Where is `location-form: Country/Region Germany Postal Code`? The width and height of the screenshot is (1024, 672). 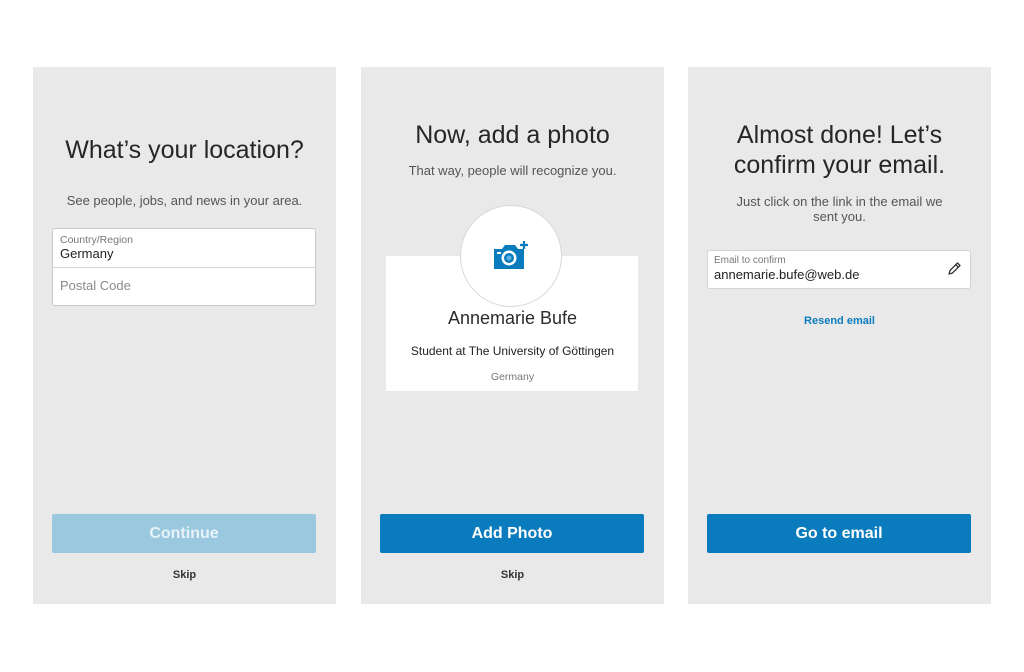 location-form: Country/Region Germany Postal Code is located at coordinates (184, 267).